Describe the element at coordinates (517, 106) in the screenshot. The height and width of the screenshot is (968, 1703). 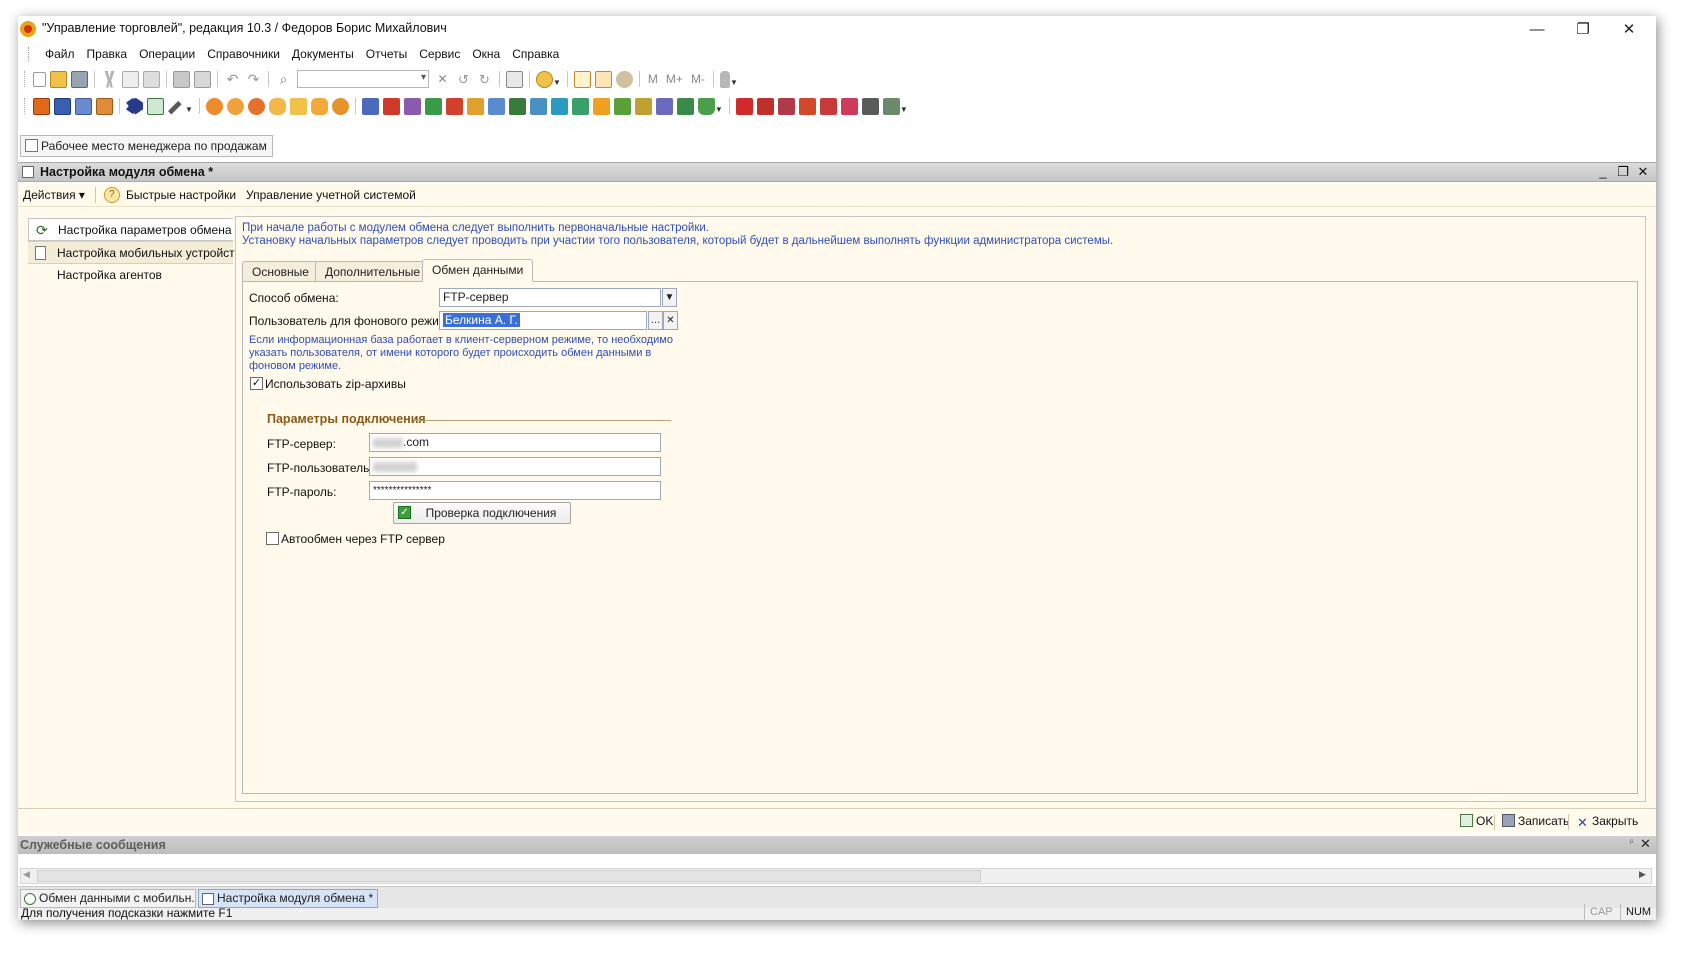
I see `assembly-icon` at that location.